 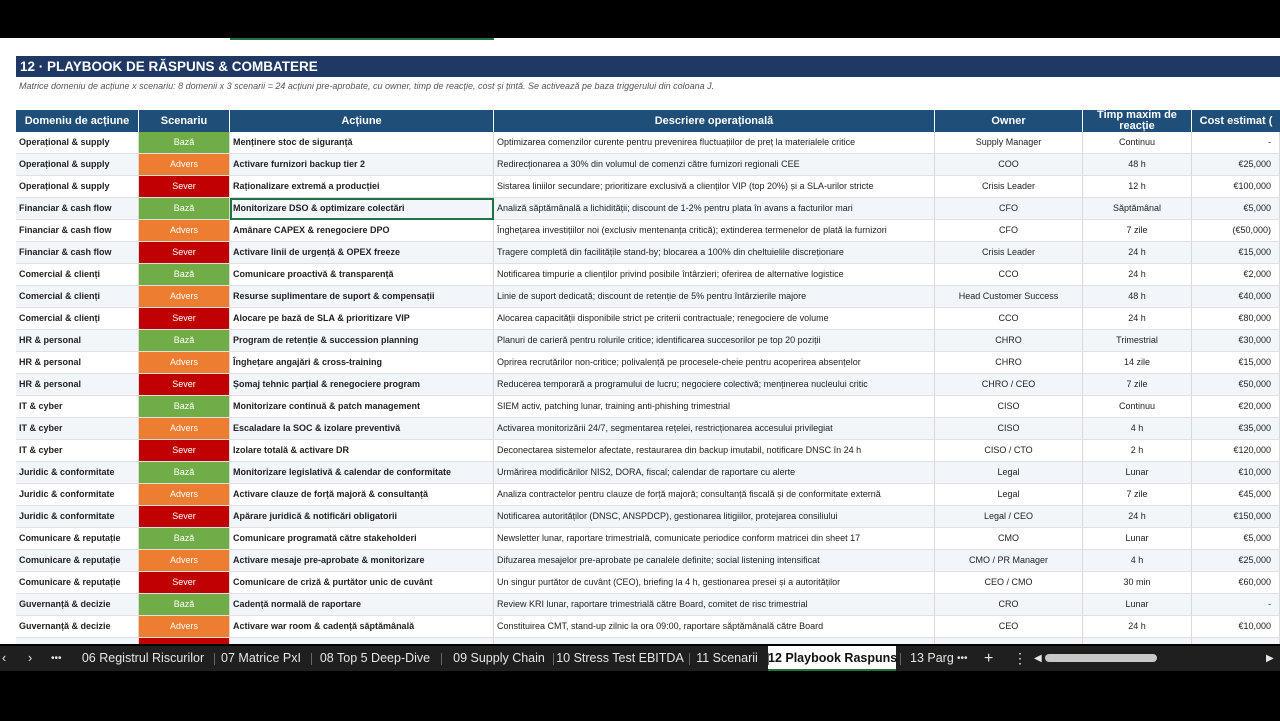 What do you see at coordinates (375, 658) in the screenshot?
I see `sheet-tab: 08 Top 5 Deep-Dive` at bounding box center [375, 658].